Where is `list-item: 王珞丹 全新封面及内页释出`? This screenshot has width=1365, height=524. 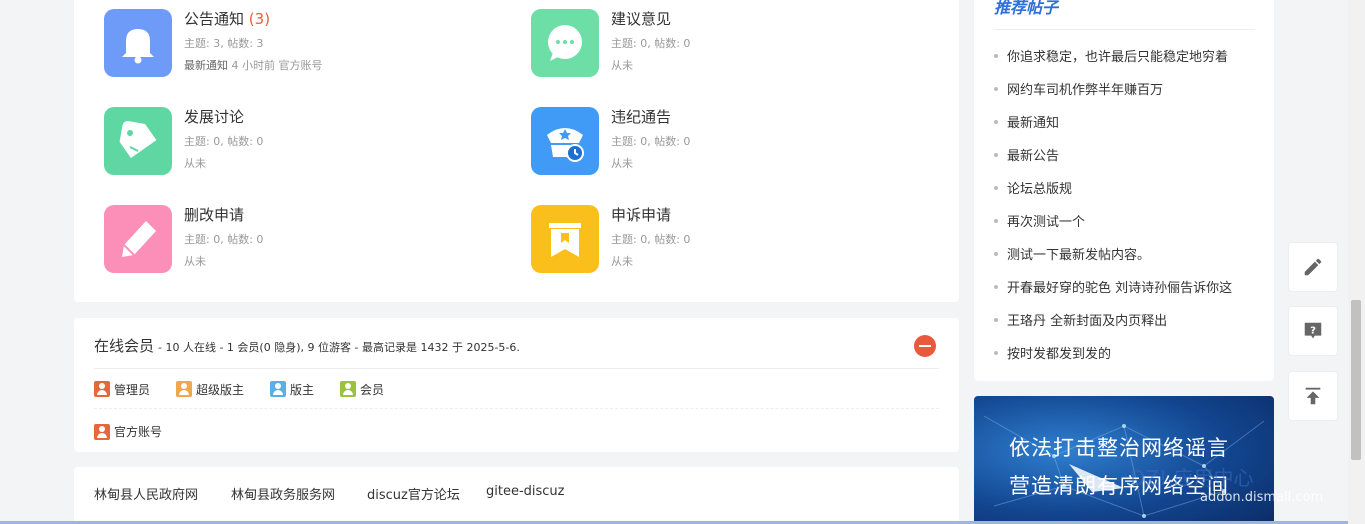 list-item: 王珞丹 全新封面及内页释出 is located at coordinates (1080, 319).